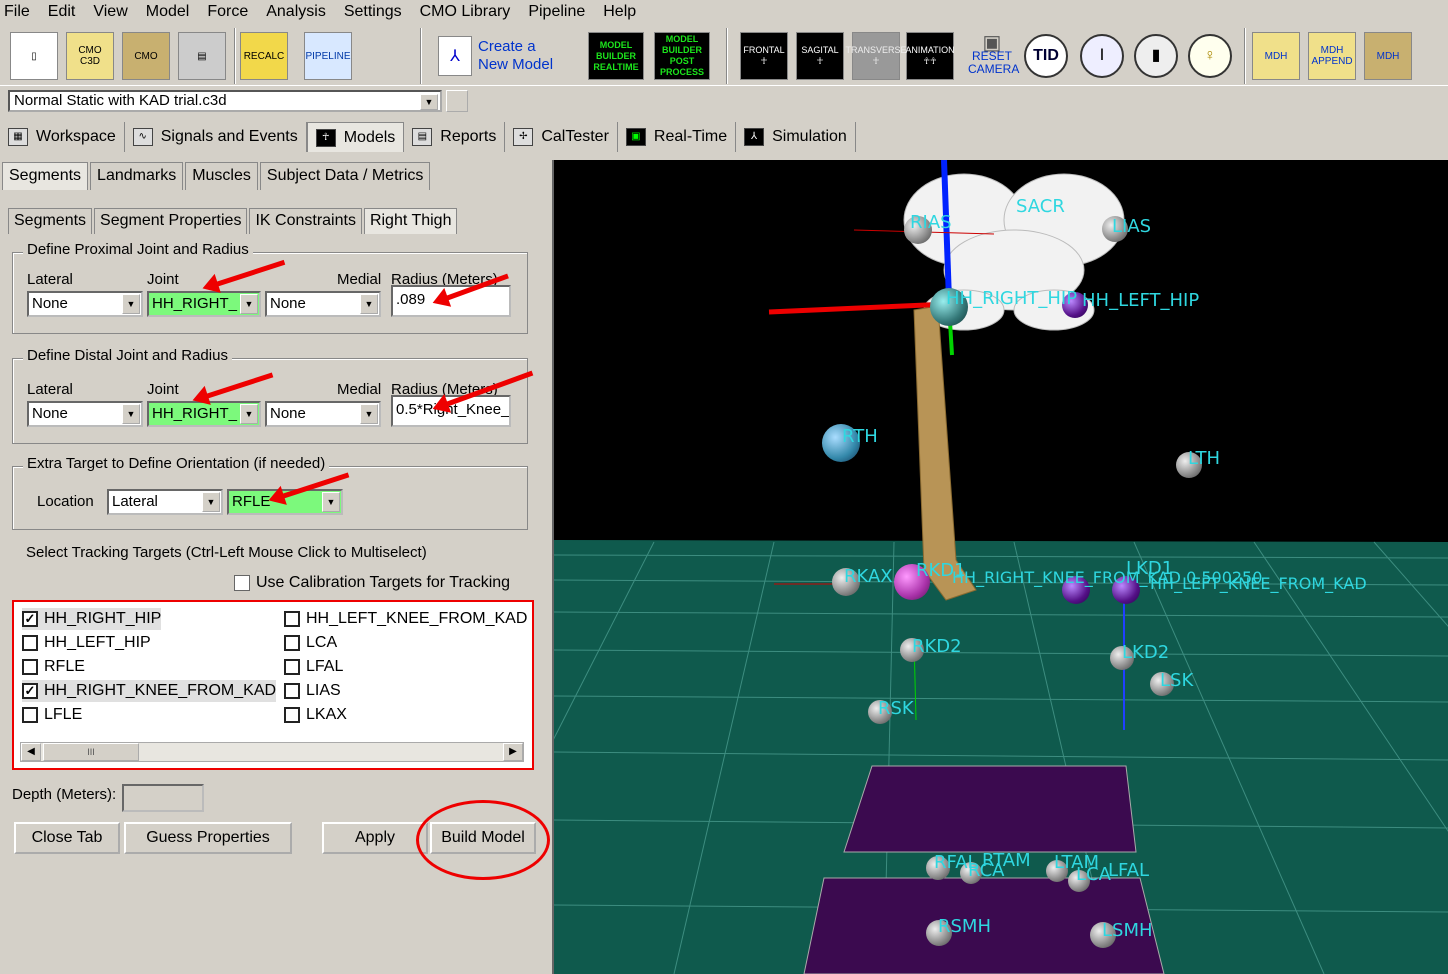 This screenshot has height=974, width=1448. What do you see at coordinates (67, 838) in the screenshot?
I see `close-tab-button: Close Tab` at bounding box center [67, 838].